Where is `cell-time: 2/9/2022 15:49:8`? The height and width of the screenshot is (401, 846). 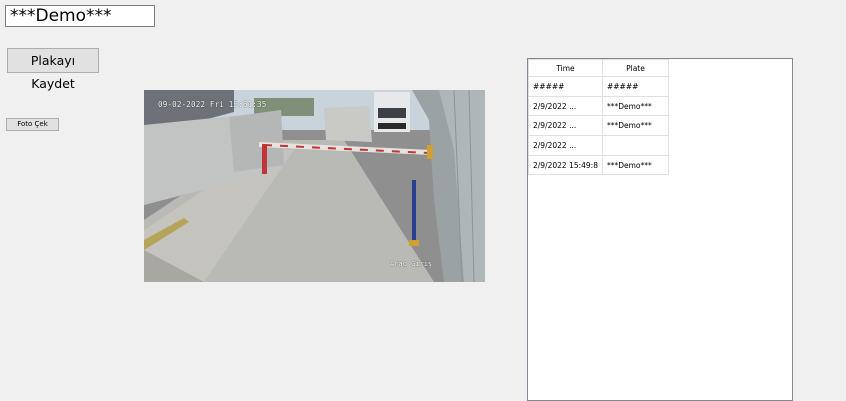
cell-time: 2/9/2022 15:49:8 is located at coordinates (565, 165).